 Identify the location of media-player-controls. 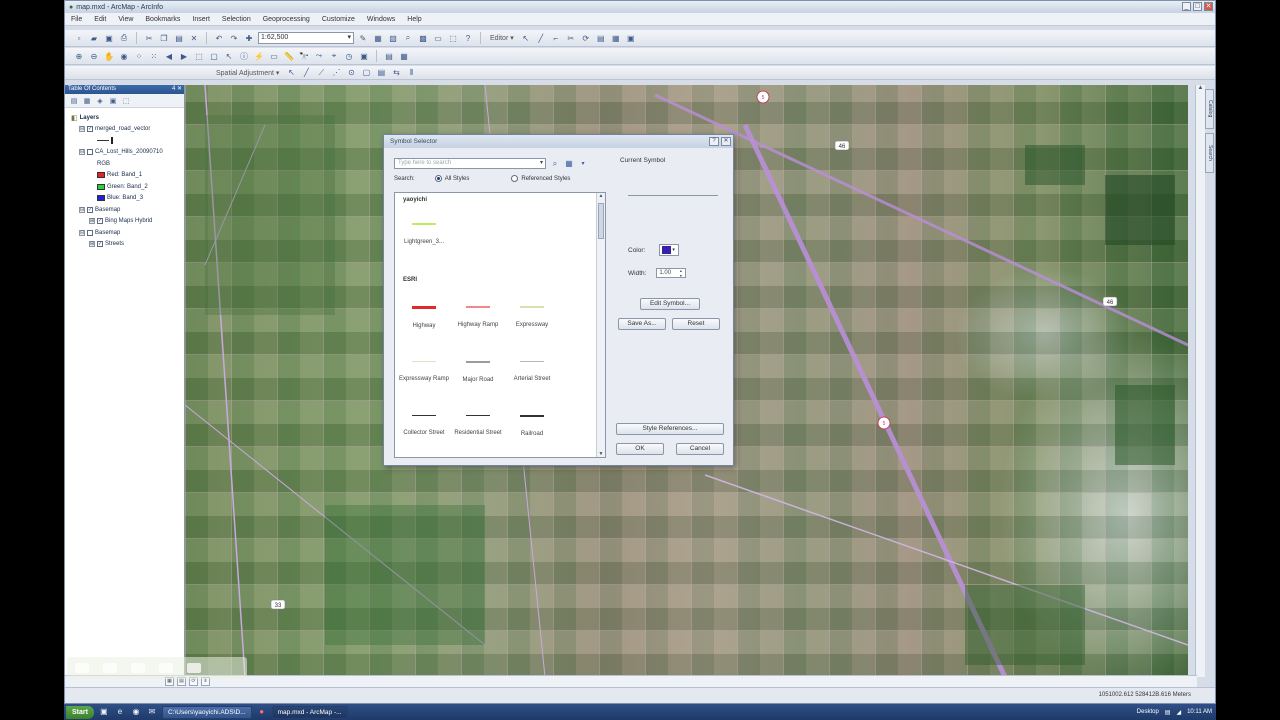
(157, 668).